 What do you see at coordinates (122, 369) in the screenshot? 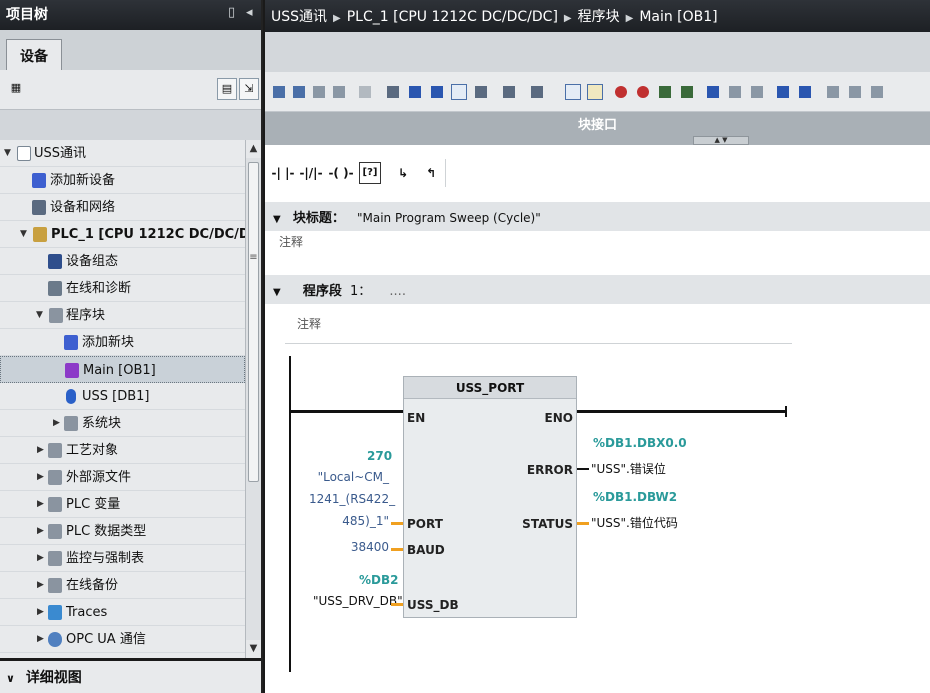
I see `tree-item-main-ob1: Main [OB1]` at bounding box center [122, 369].